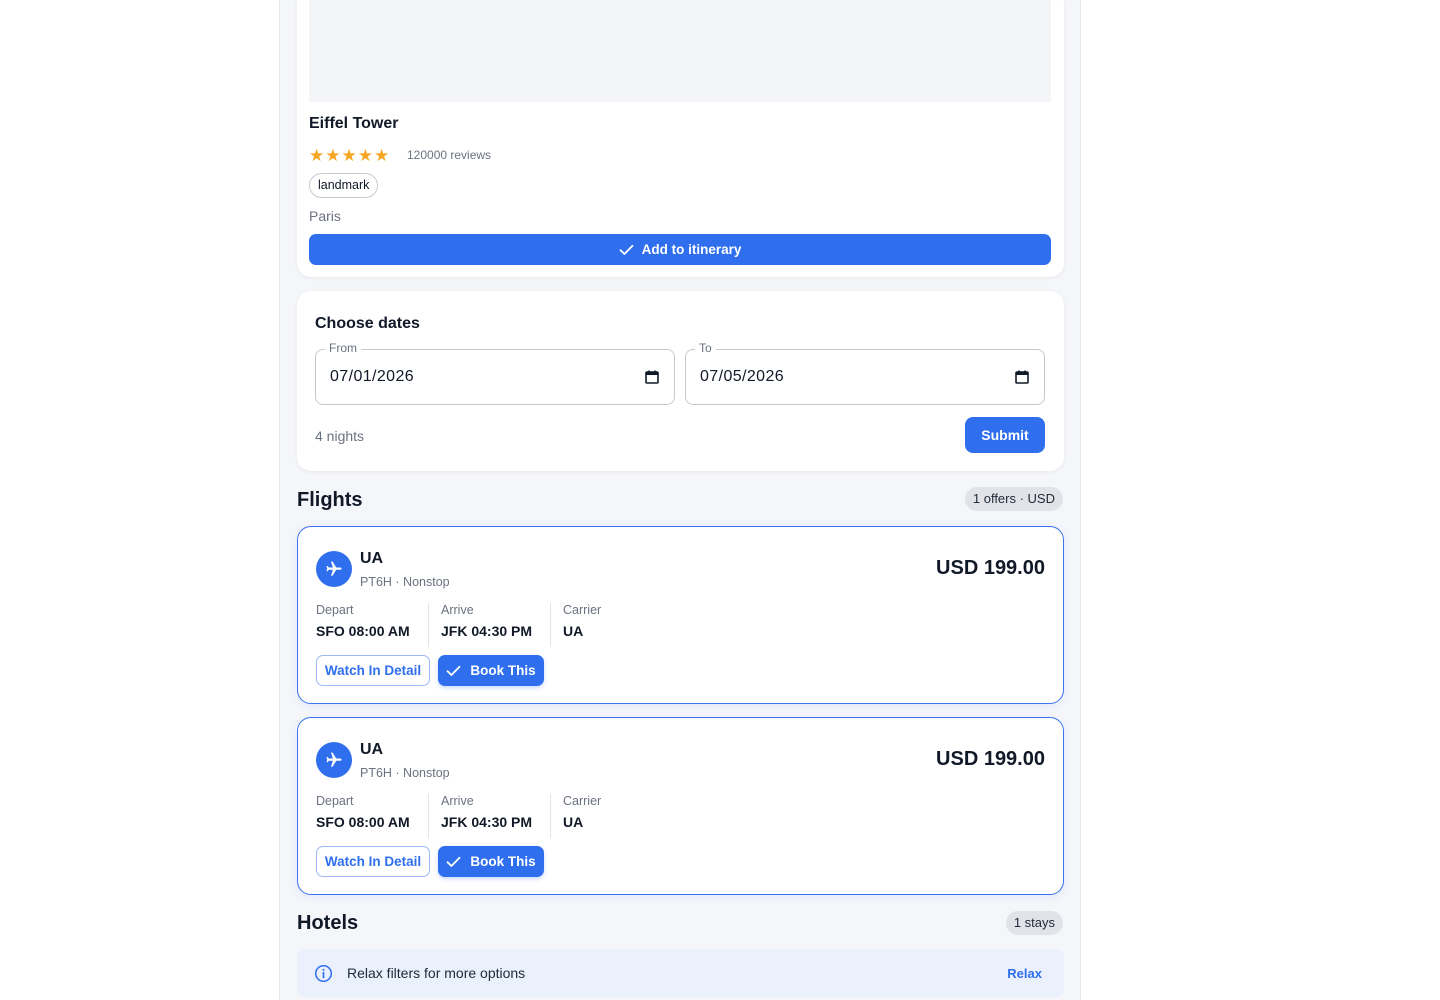 This screenshot has width=1440, height=1000. I want to click on relax-button: Relax, so click(1024, 973).